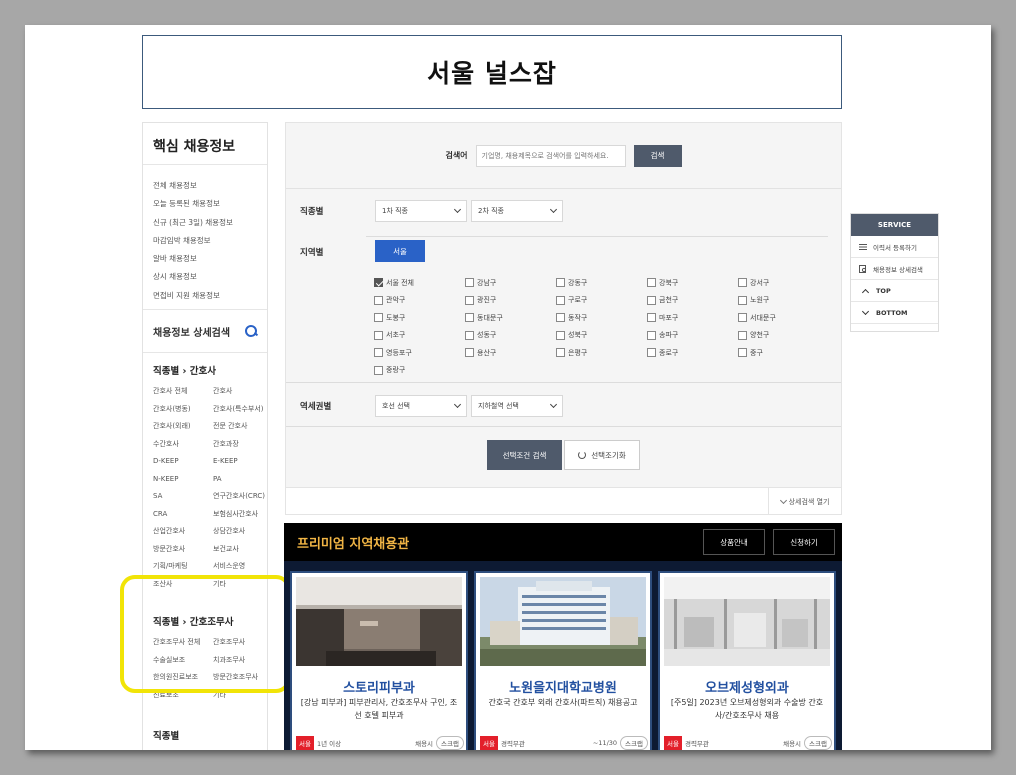 Image resolution: width=1016 pixels, height=775 pixels. What do you see at coordinates (243, 567) in the screenshot?
I see `job-category-link: 서비스운영` at bounding box center [243, 567].